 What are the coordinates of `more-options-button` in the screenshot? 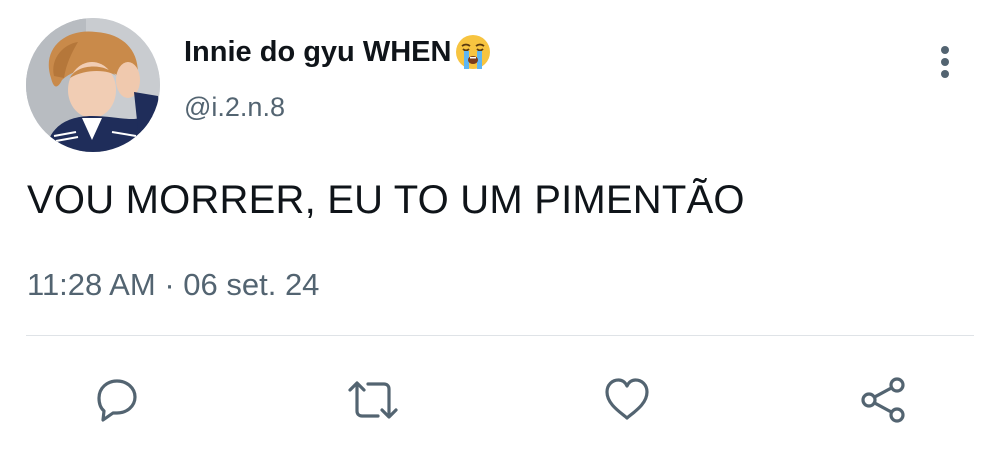 It's located at (945, 62).